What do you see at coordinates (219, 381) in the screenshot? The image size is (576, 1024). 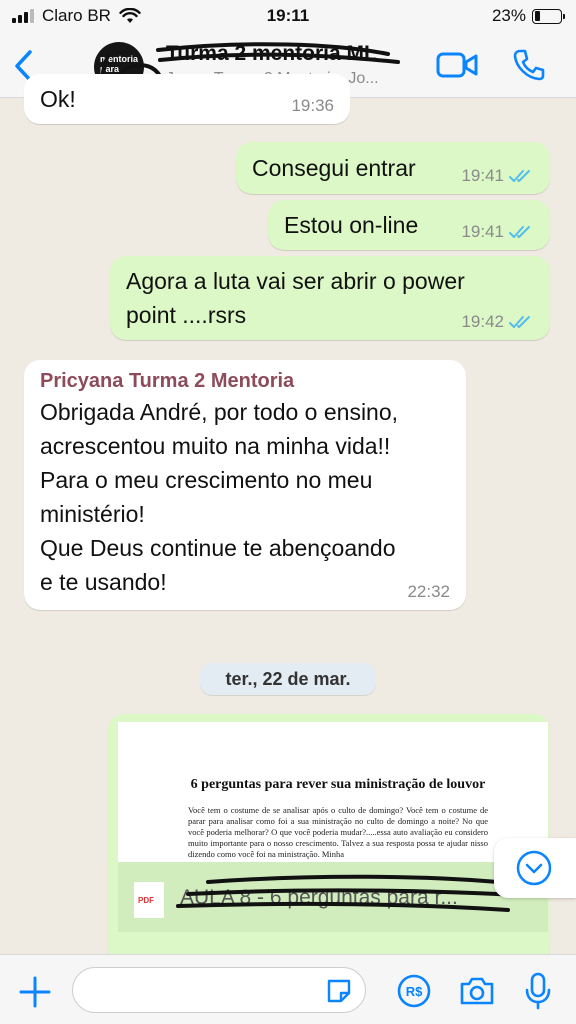 I see `sender-name: Pricyana Turma 2 Mentoria` at bounding box center [219, 381].